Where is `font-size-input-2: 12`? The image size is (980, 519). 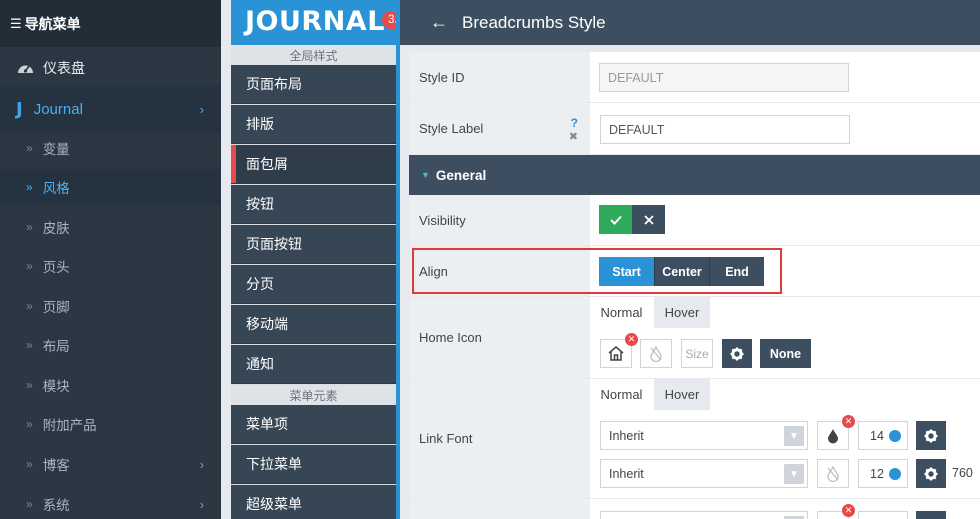 font-size-input-2: 12 is located at coordinates (883, 473).